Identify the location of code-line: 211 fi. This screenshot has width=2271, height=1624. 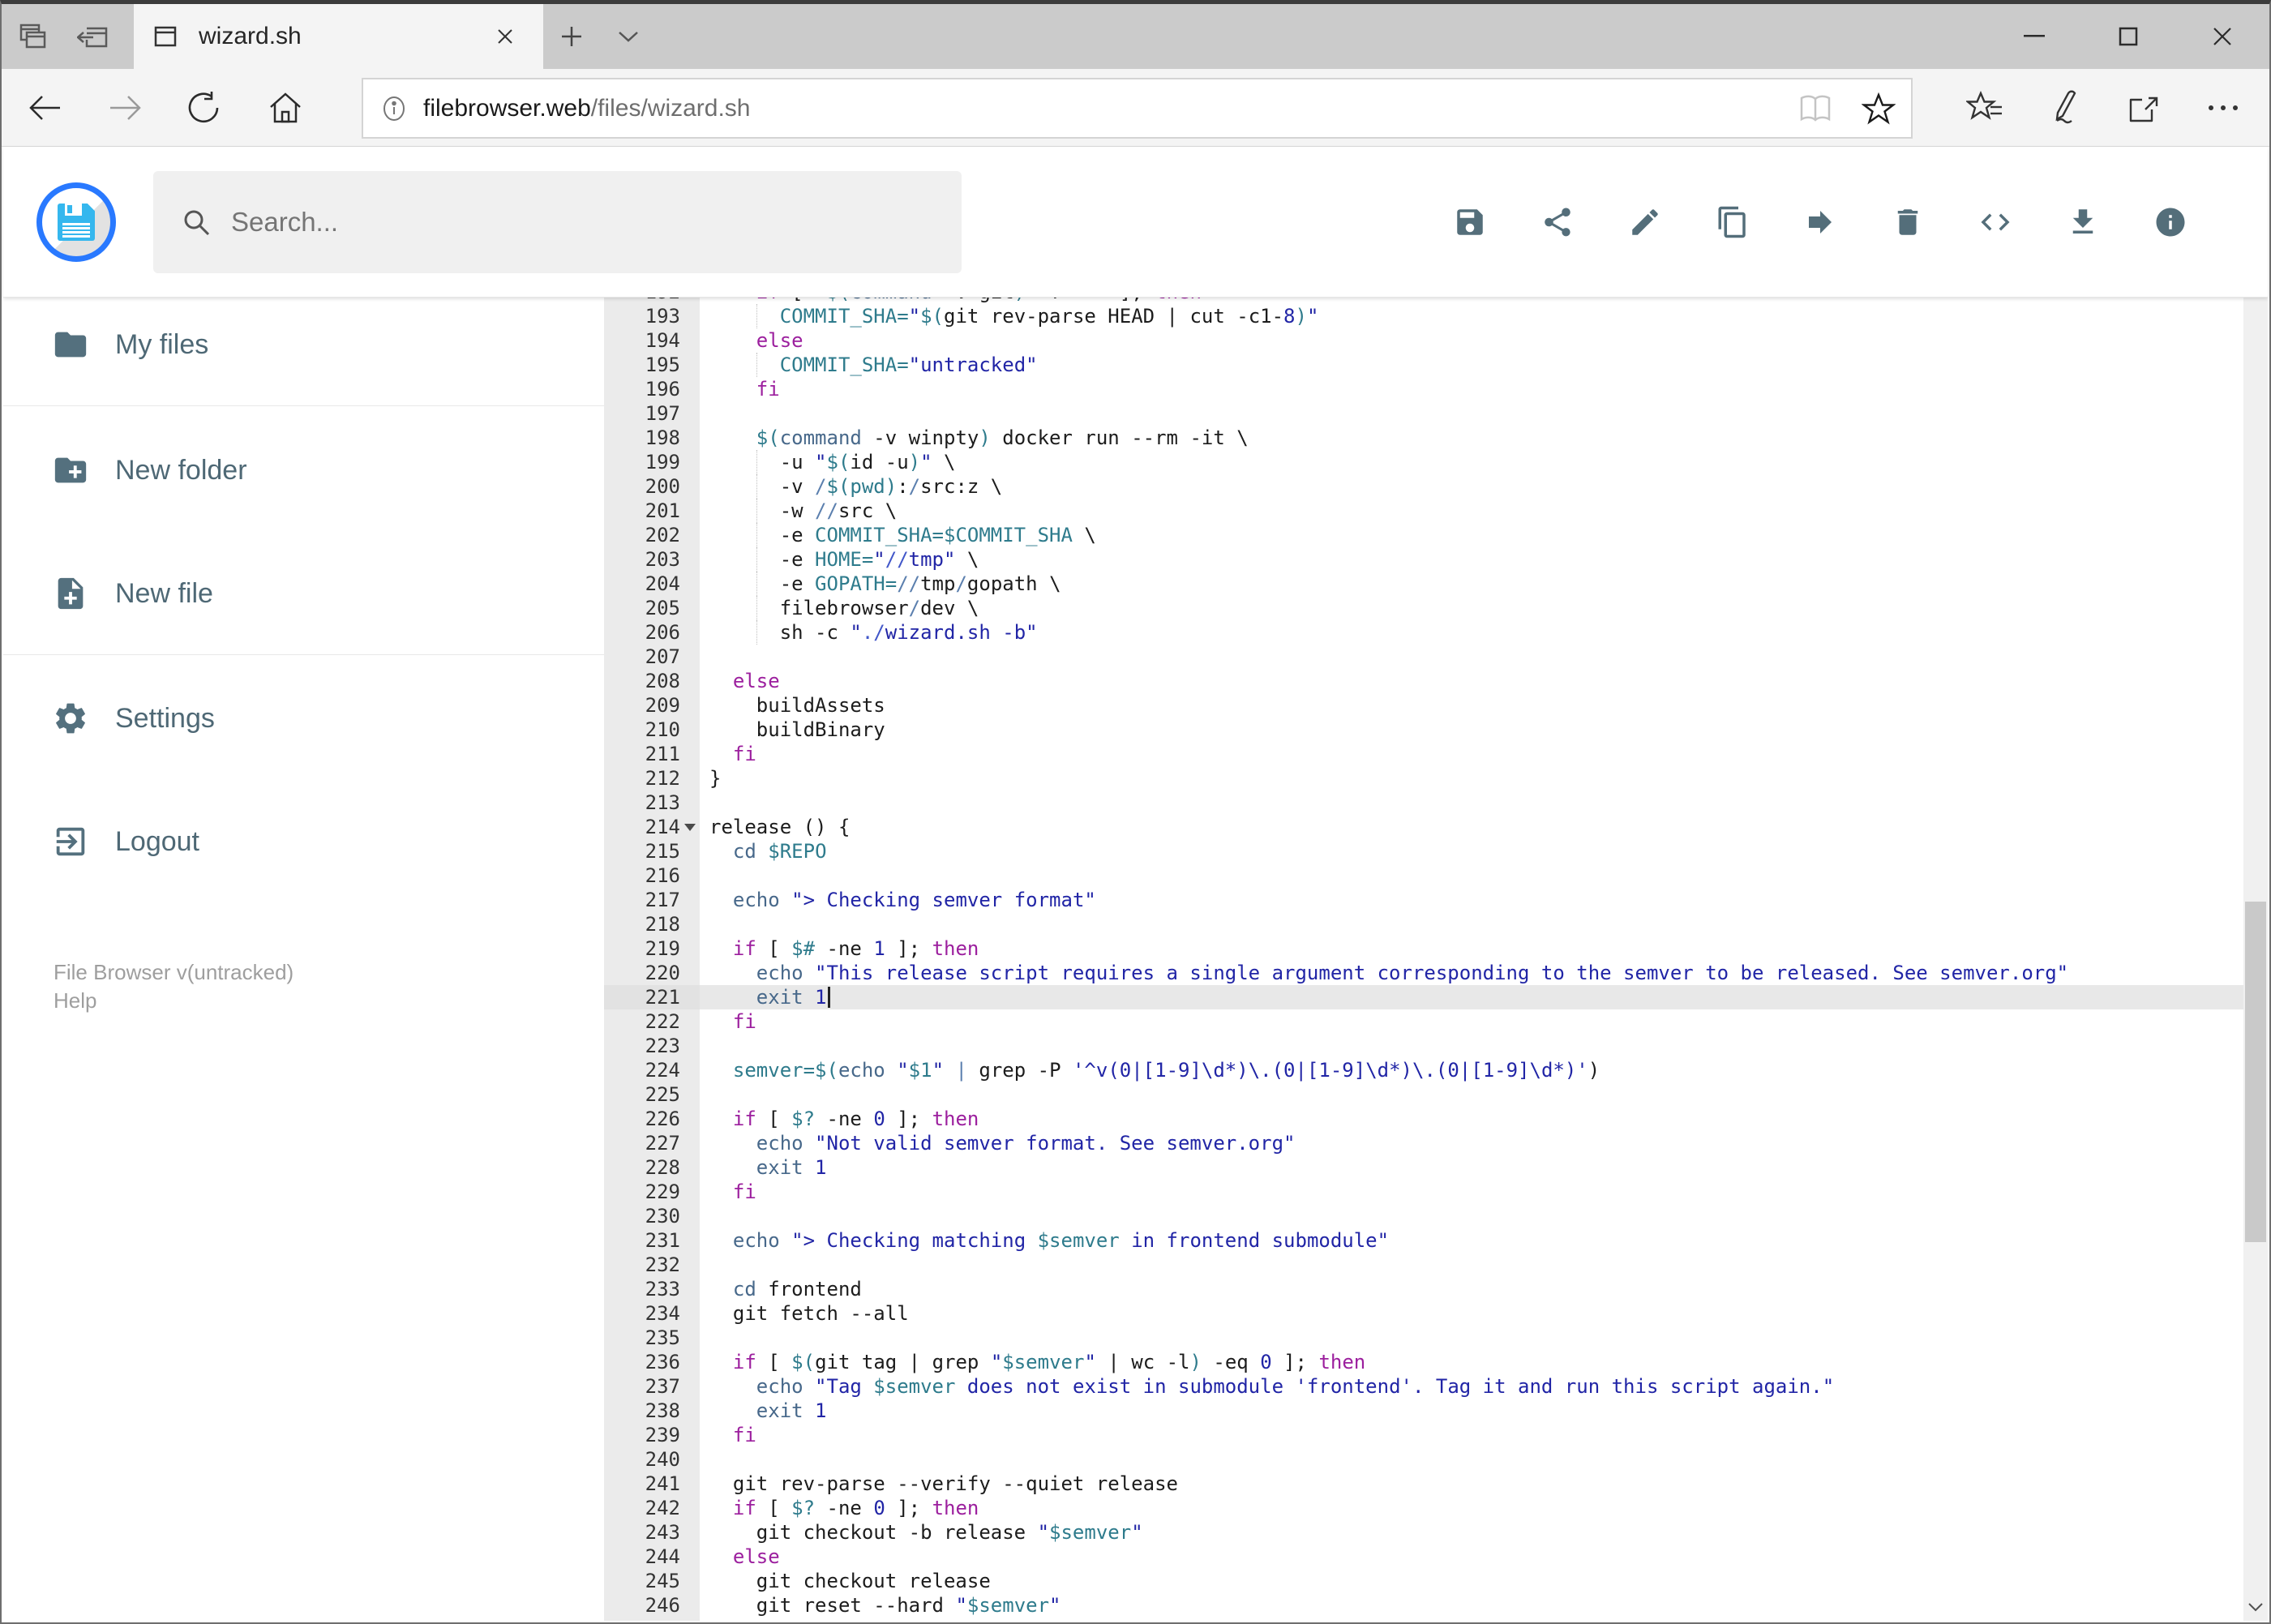
(1424, 754).